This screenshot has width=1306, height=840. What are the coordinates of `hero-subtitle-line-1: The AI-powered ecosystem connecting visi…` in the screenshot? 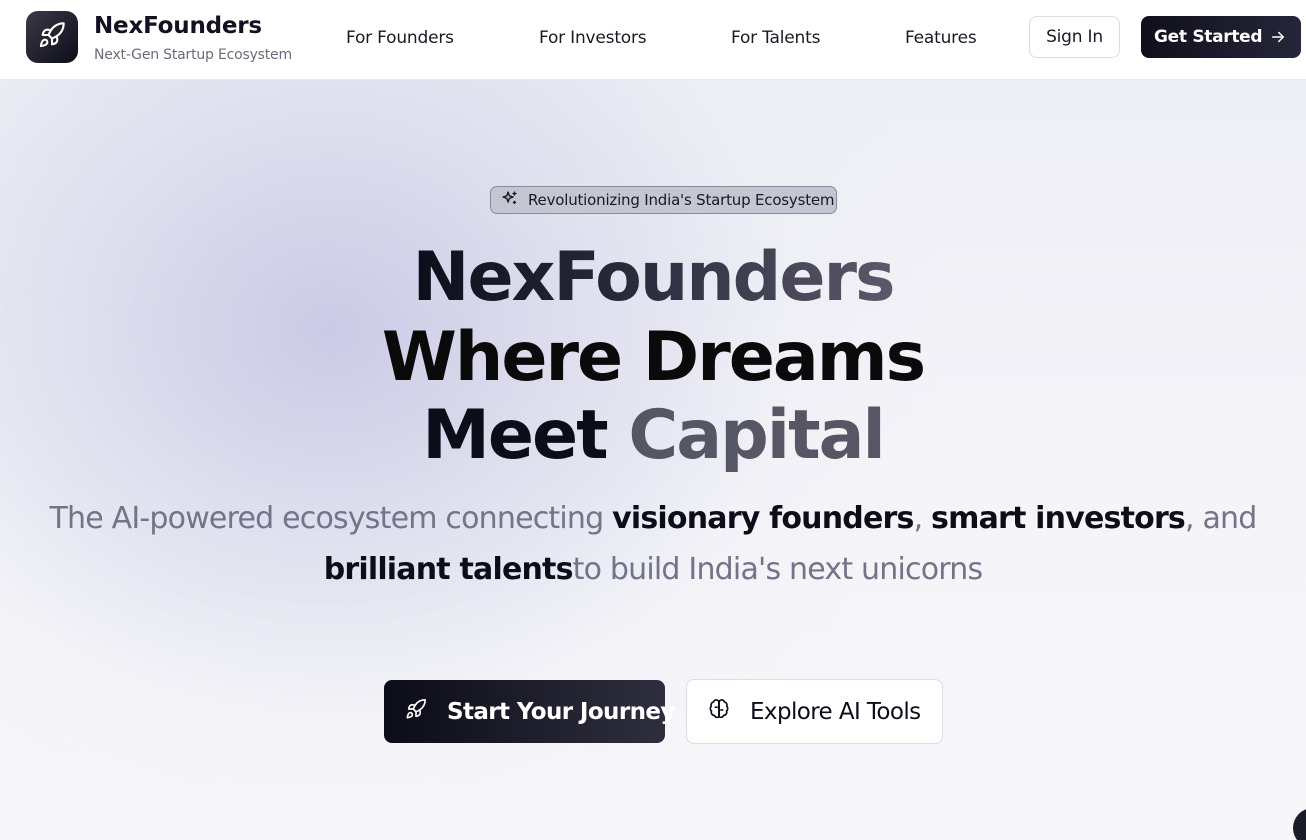 It's located at (653, 518).